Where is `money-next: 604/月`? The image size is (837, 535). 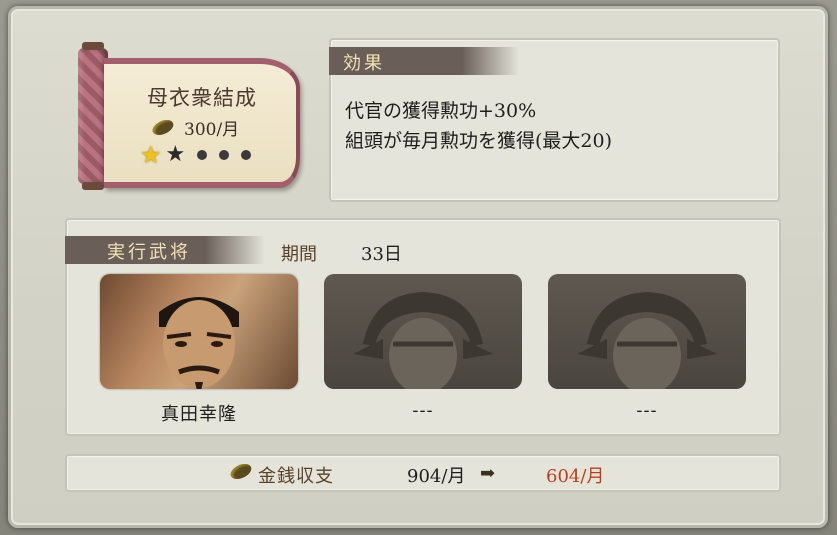 money-next: 604/月 is located at coordinates (575, 476).